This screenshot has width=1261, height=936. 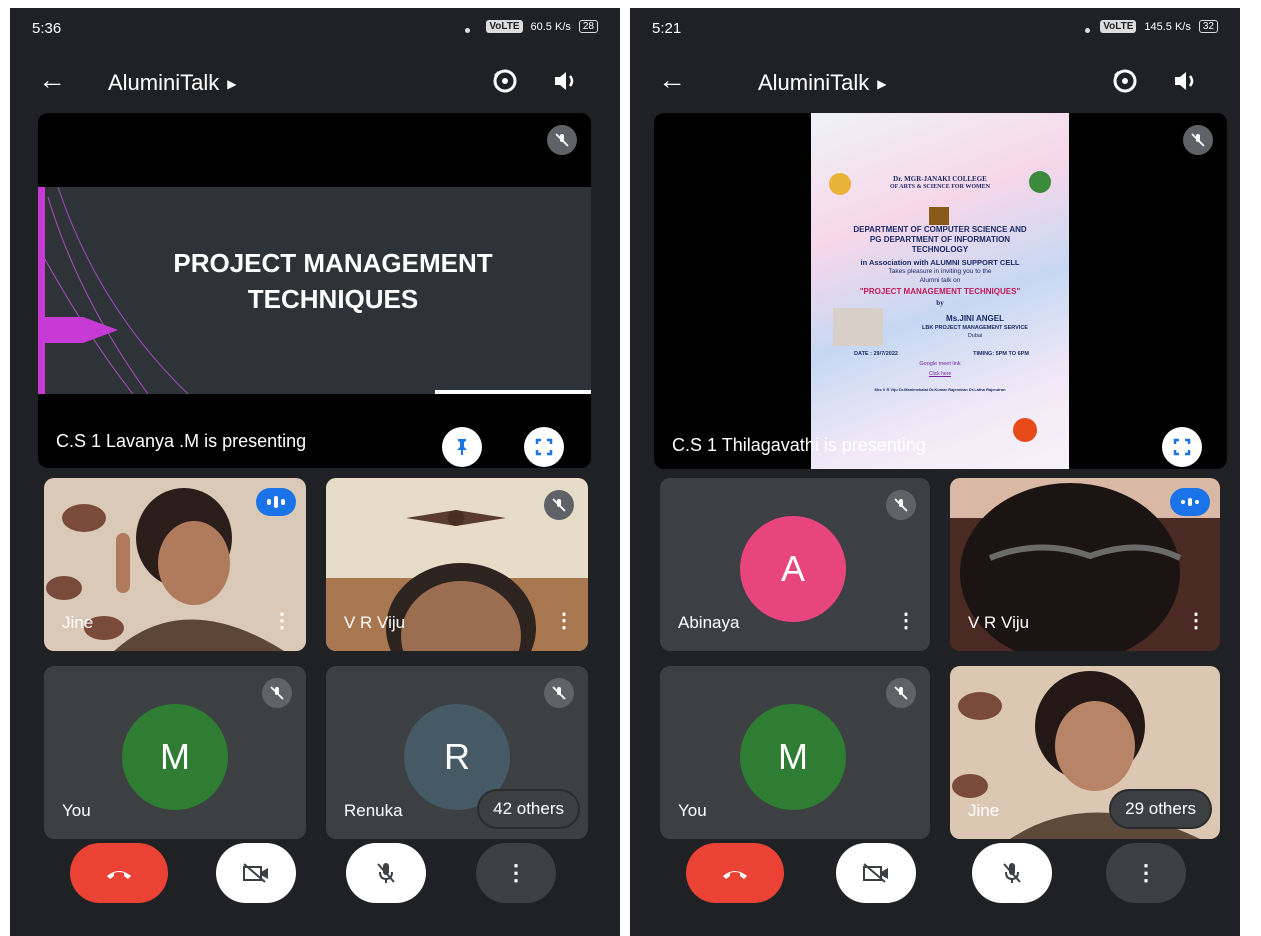 What do you see at coordinates (940, 374) in the screenshot?
I see `poster-click-link: Click here` at bounding box center [940, 374].